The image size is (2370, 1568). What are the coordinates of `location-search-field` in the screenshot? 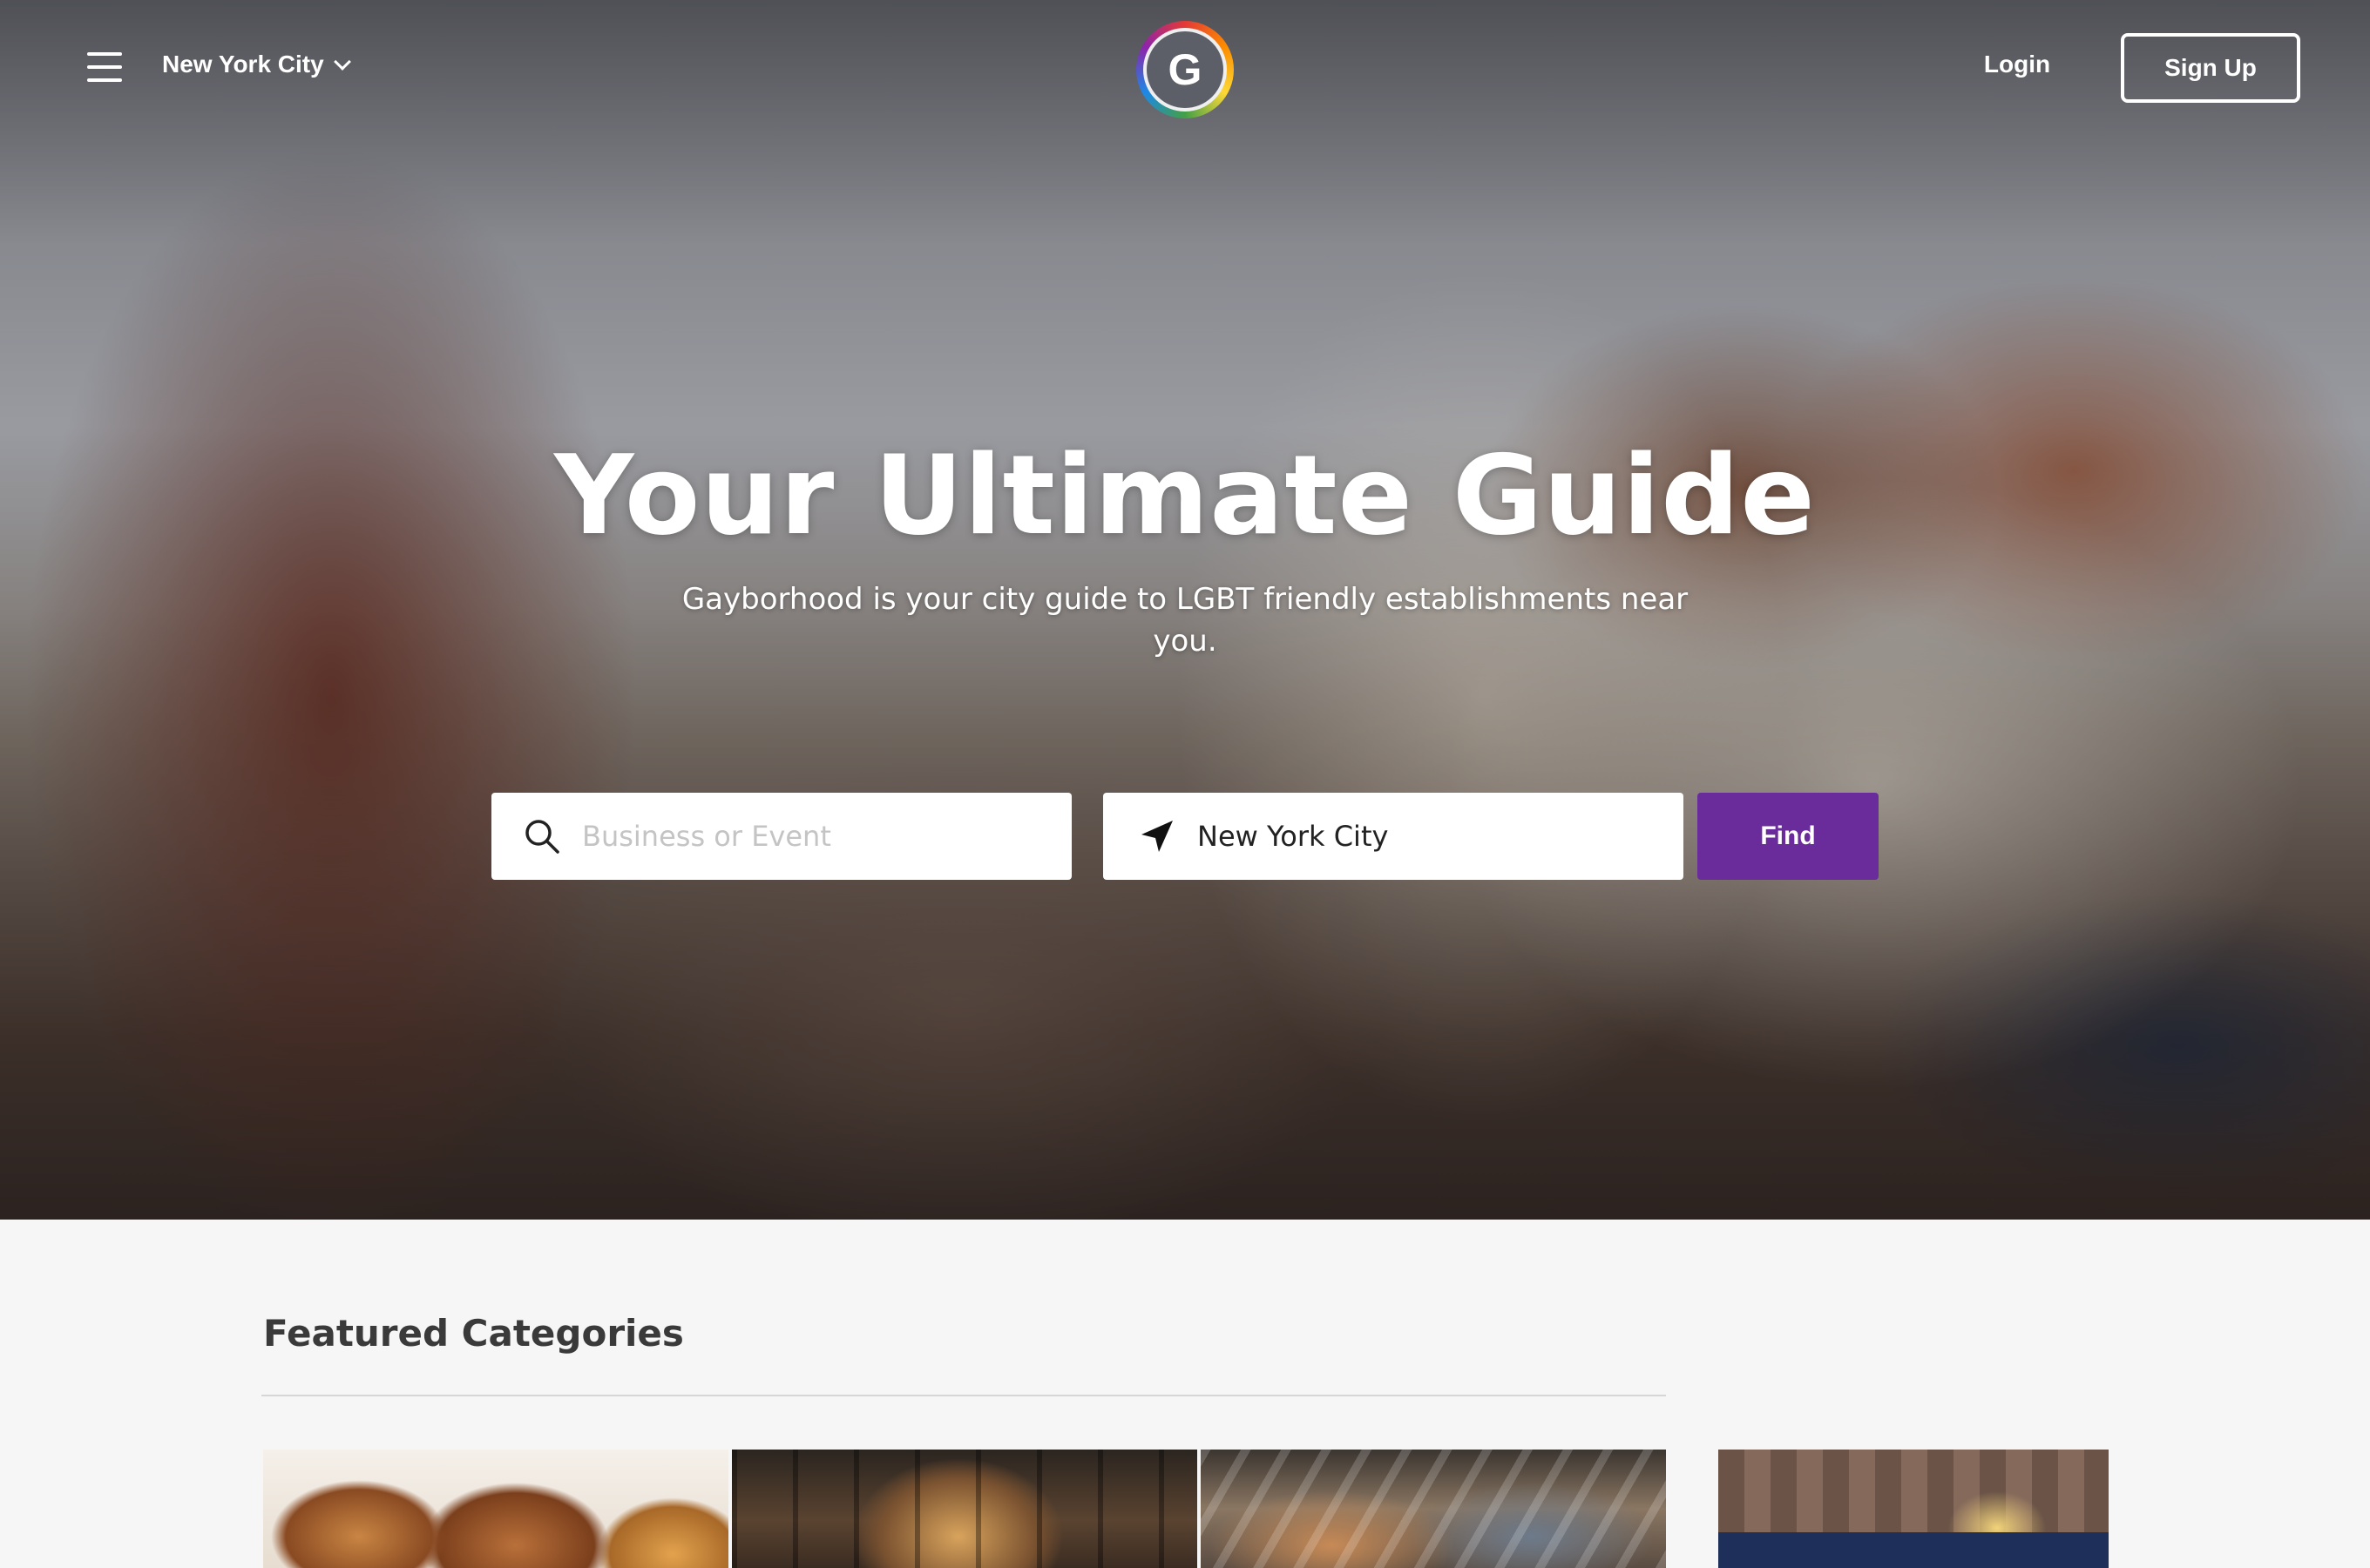 It's located at (1393, 836).